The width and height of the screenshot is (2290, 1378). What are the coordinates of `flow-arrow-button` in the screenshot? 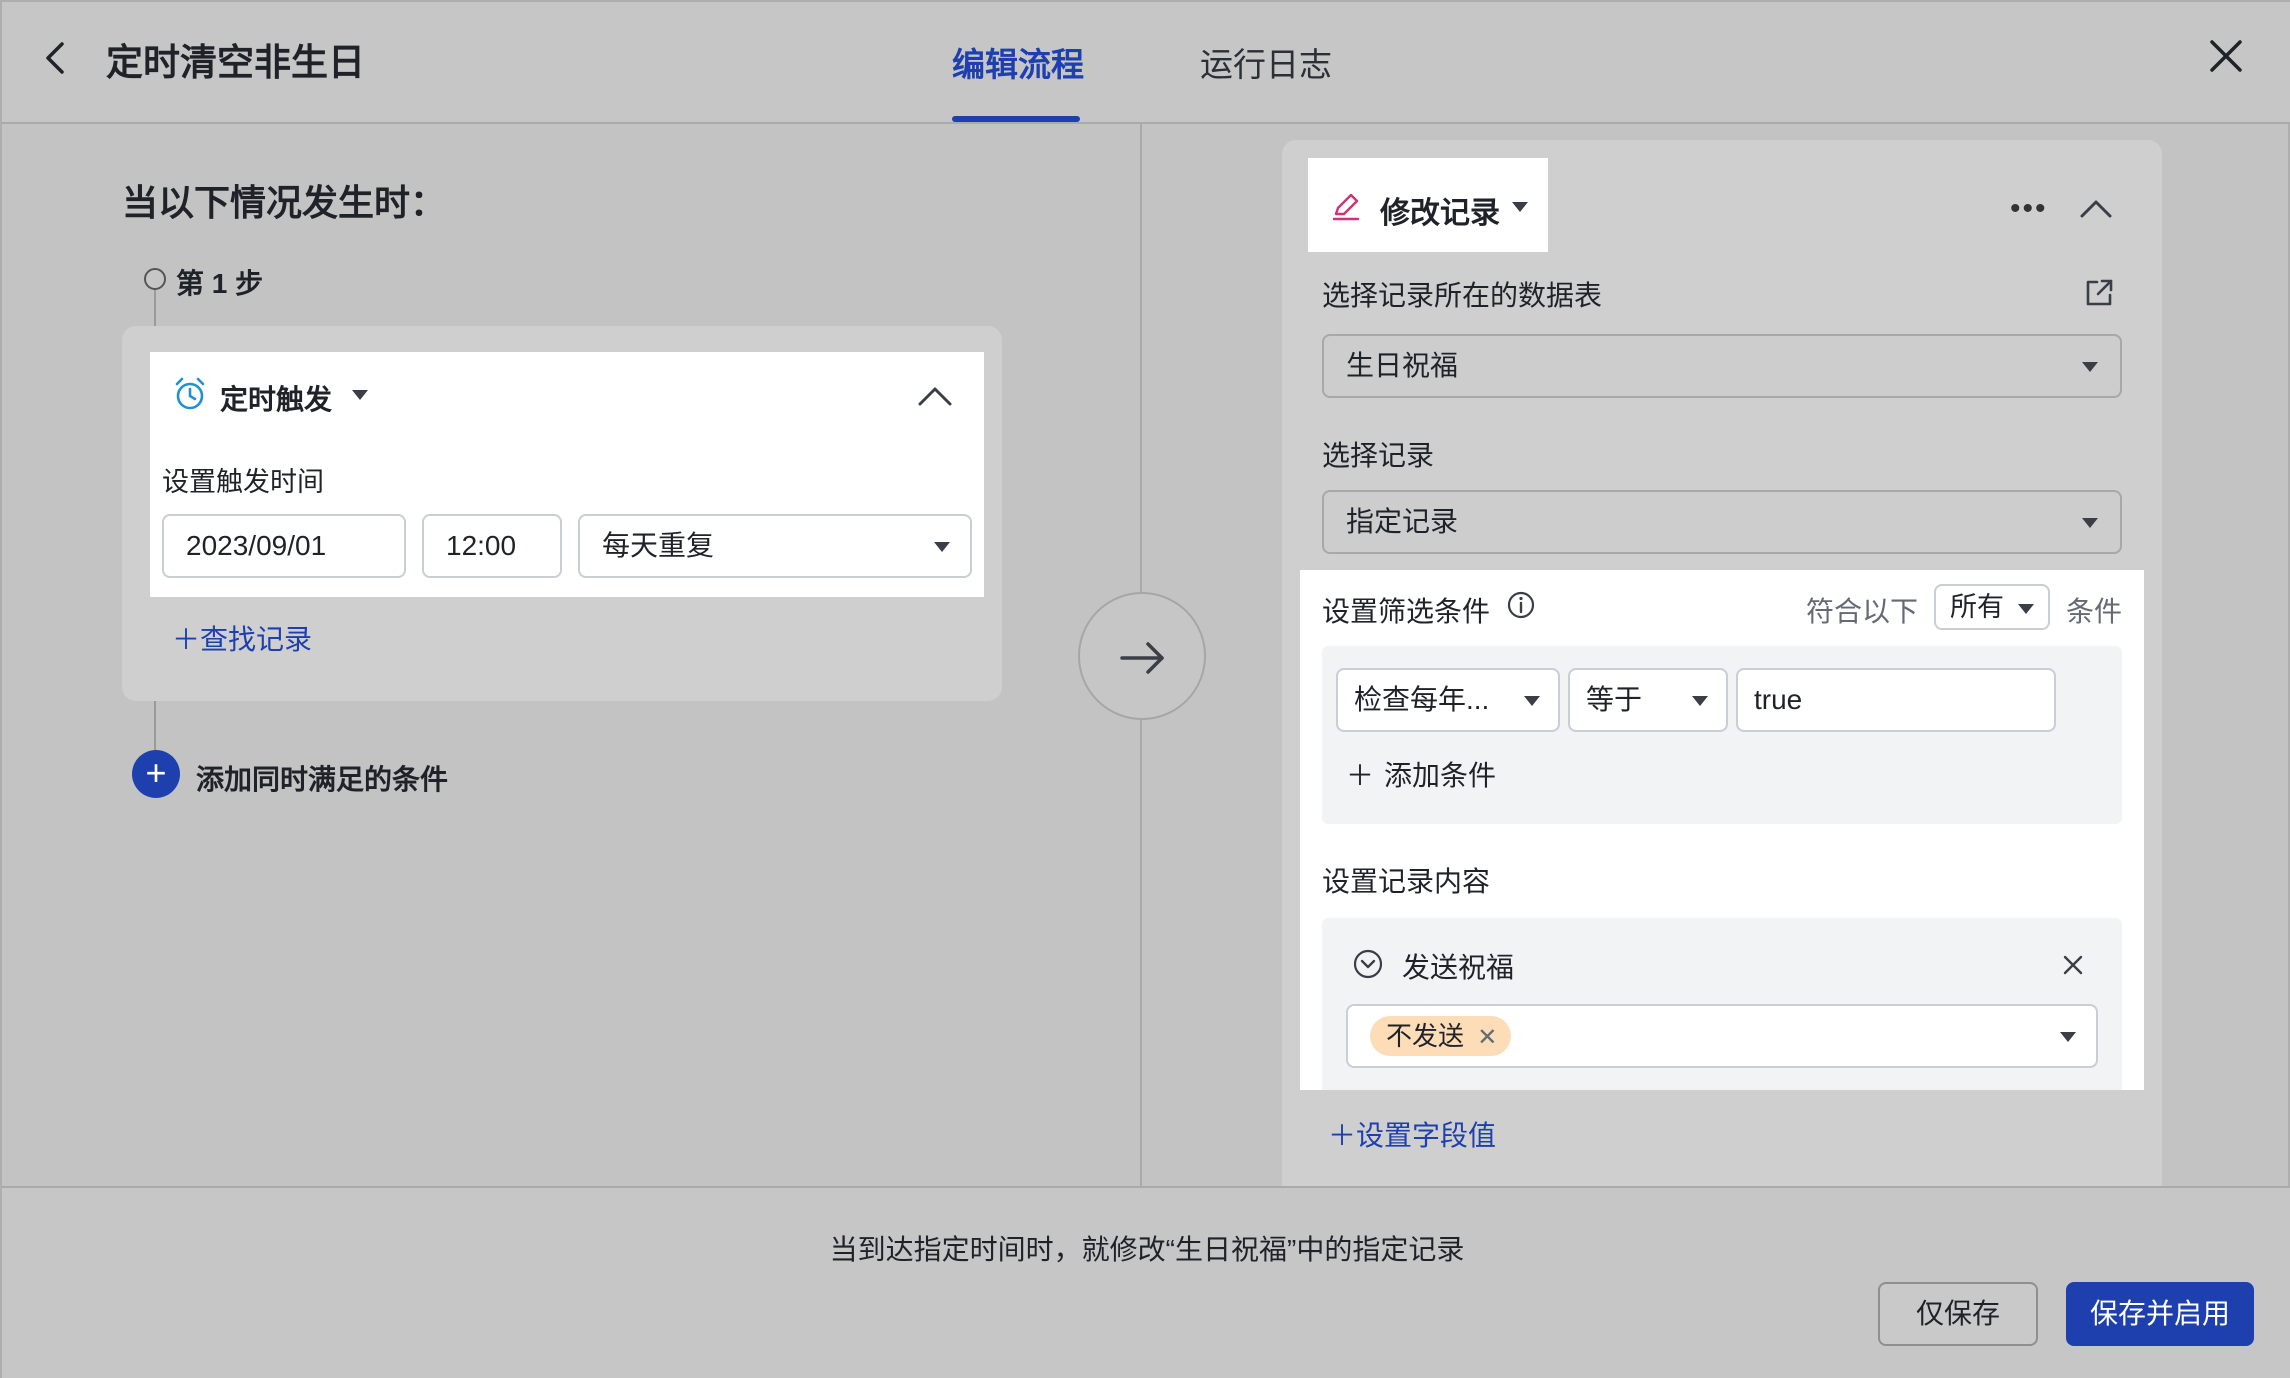 It's located at (1142, 656).